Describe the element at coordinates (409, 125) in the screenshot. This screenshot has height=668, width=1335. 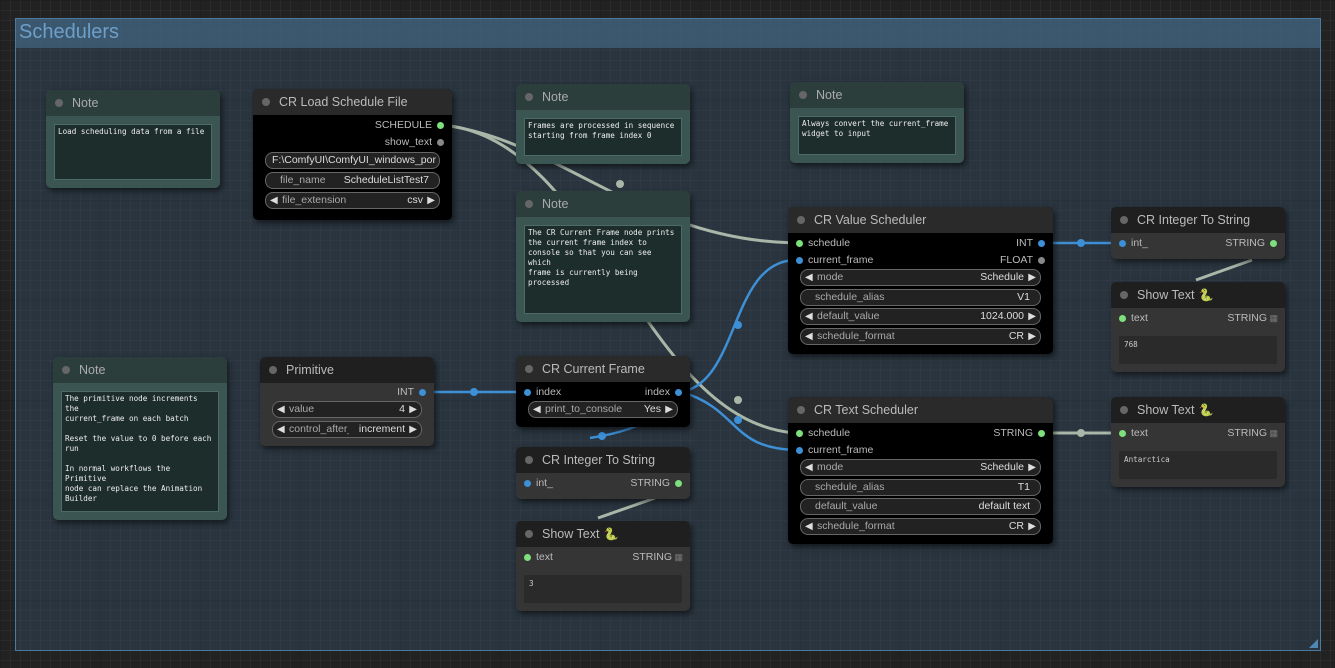
I see `output-schedule: SCHEDULE` at that location.